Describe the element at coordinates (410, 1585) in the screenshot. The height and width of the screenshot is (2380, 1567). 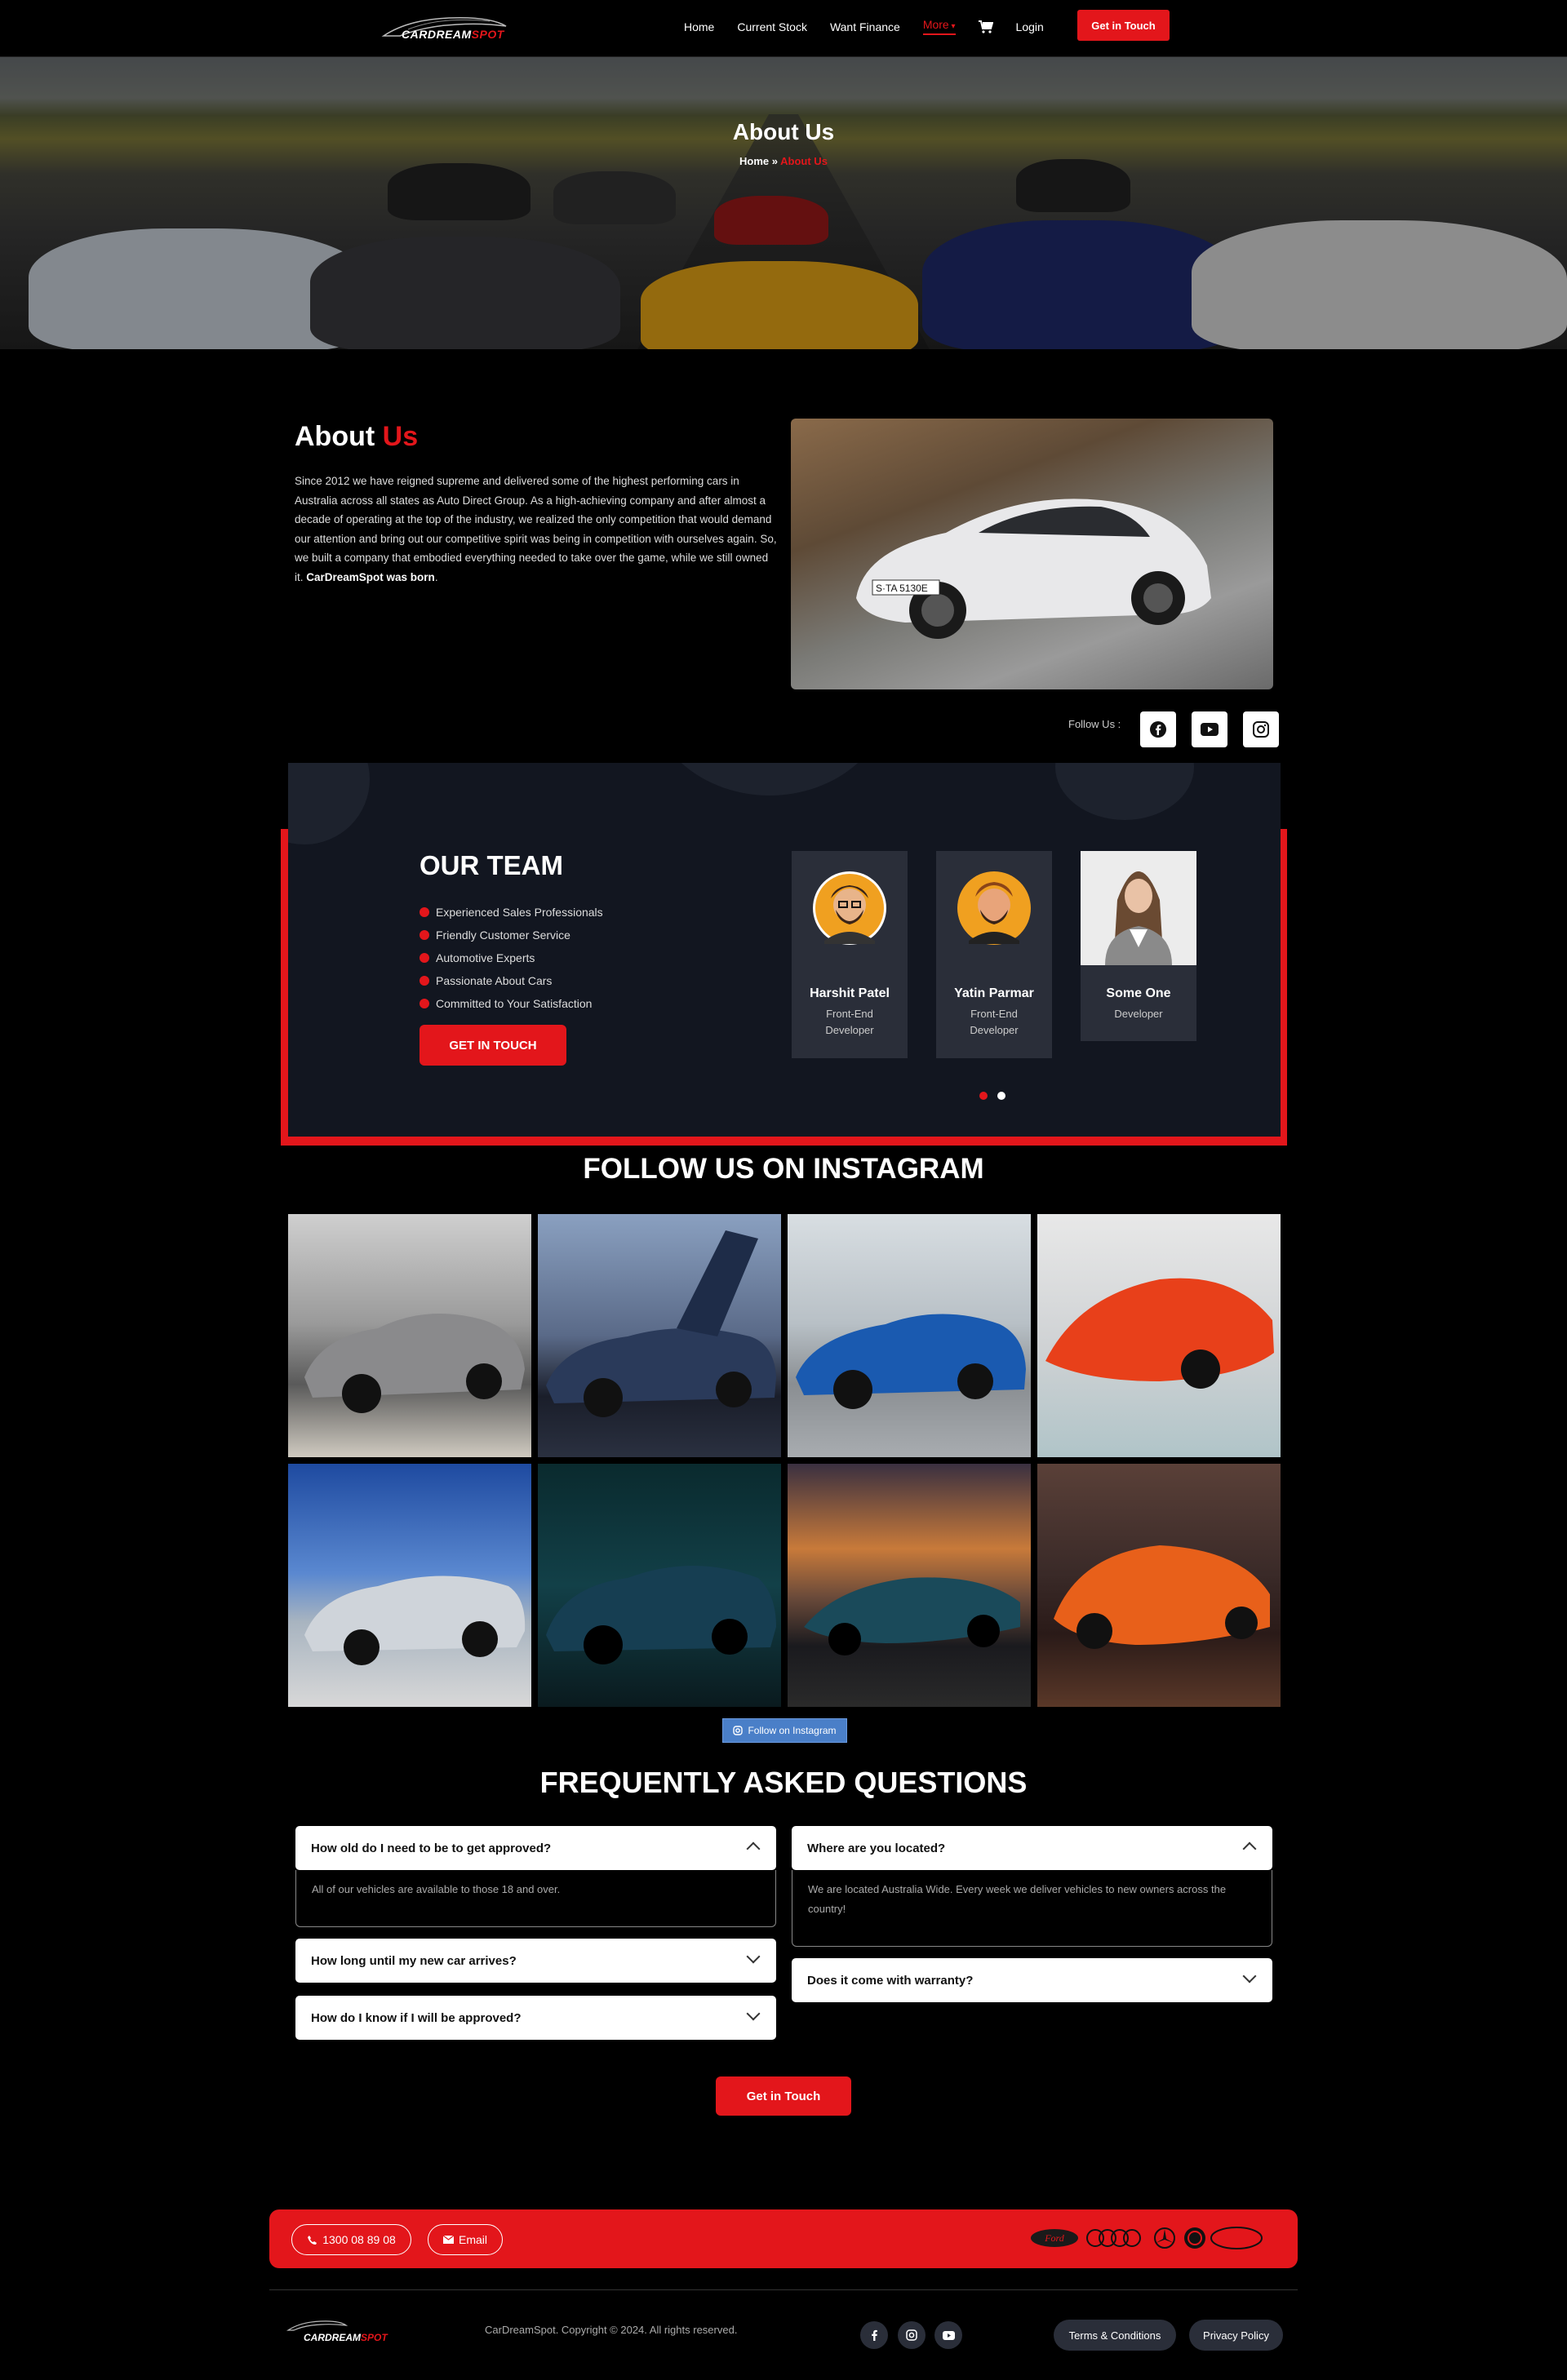
I see `instagram-post-audi-r8` at that location.